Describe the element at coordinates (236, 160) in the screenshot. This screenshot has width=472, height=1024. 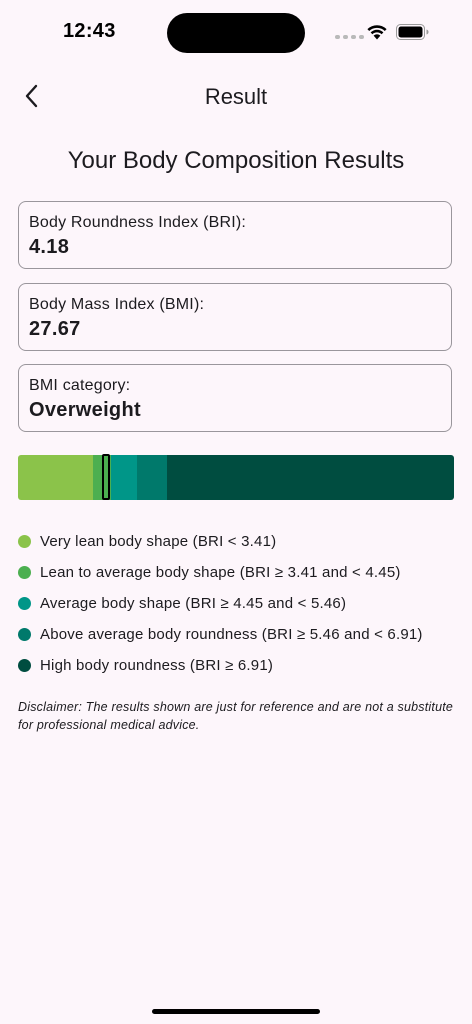
I see `page-title: Your Body Composition Results` at that location.